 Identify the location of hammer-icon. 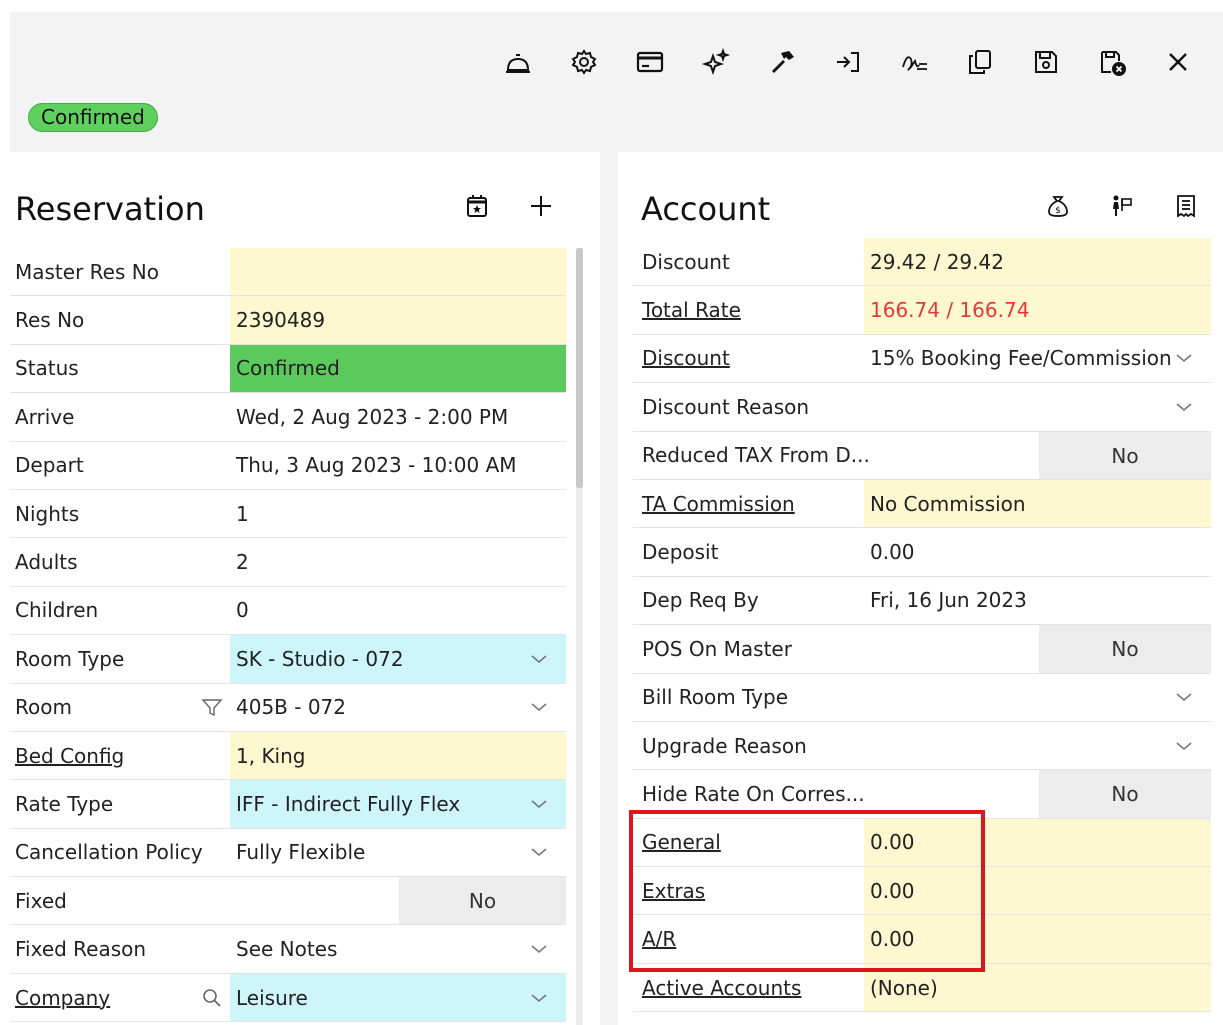
(782, 62).